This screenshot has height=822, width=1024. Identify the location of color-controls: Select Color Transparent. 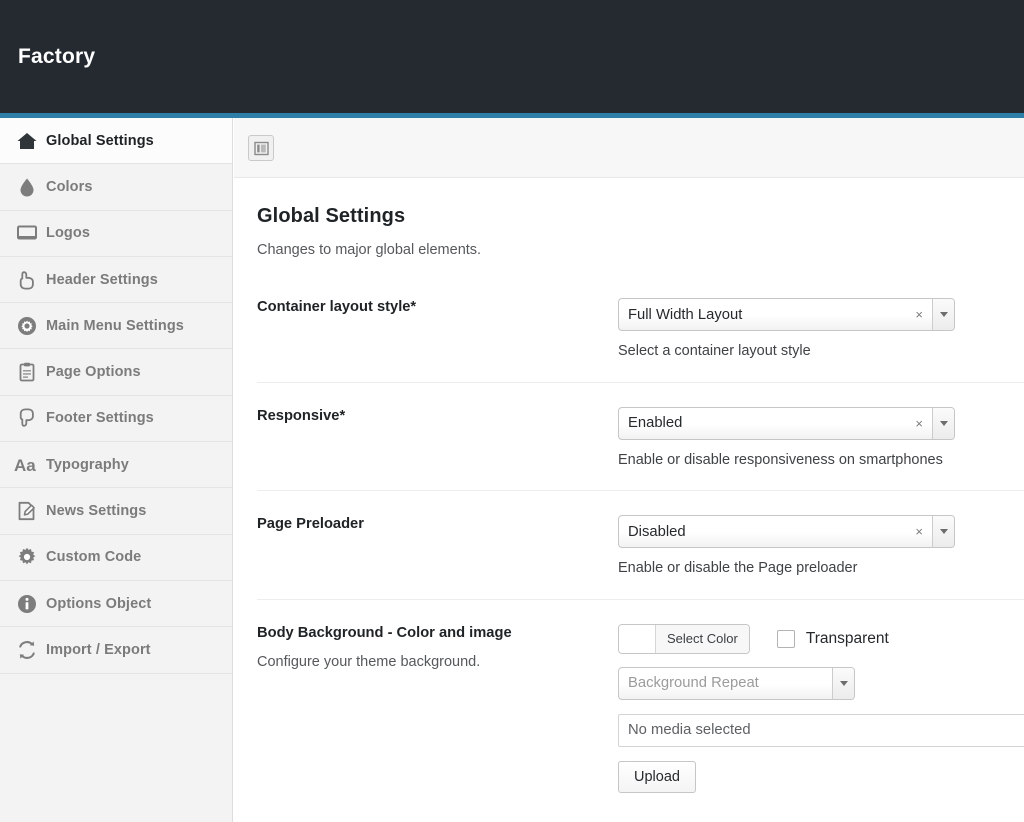
(821, 638).